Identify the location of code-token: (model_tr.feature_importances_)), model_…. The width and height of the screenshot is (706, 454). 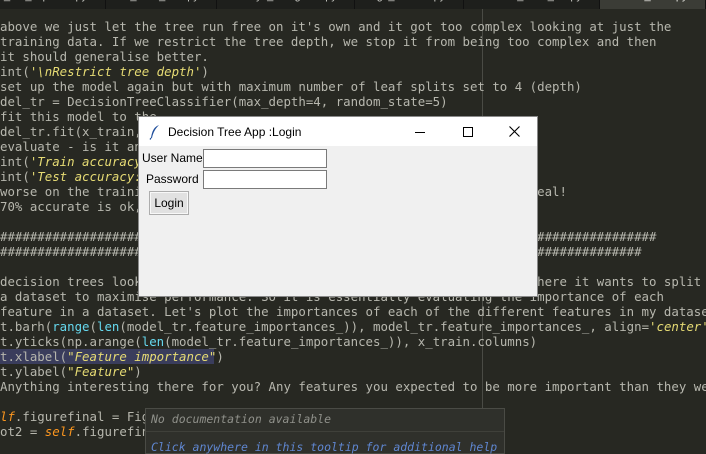
(384, 326).